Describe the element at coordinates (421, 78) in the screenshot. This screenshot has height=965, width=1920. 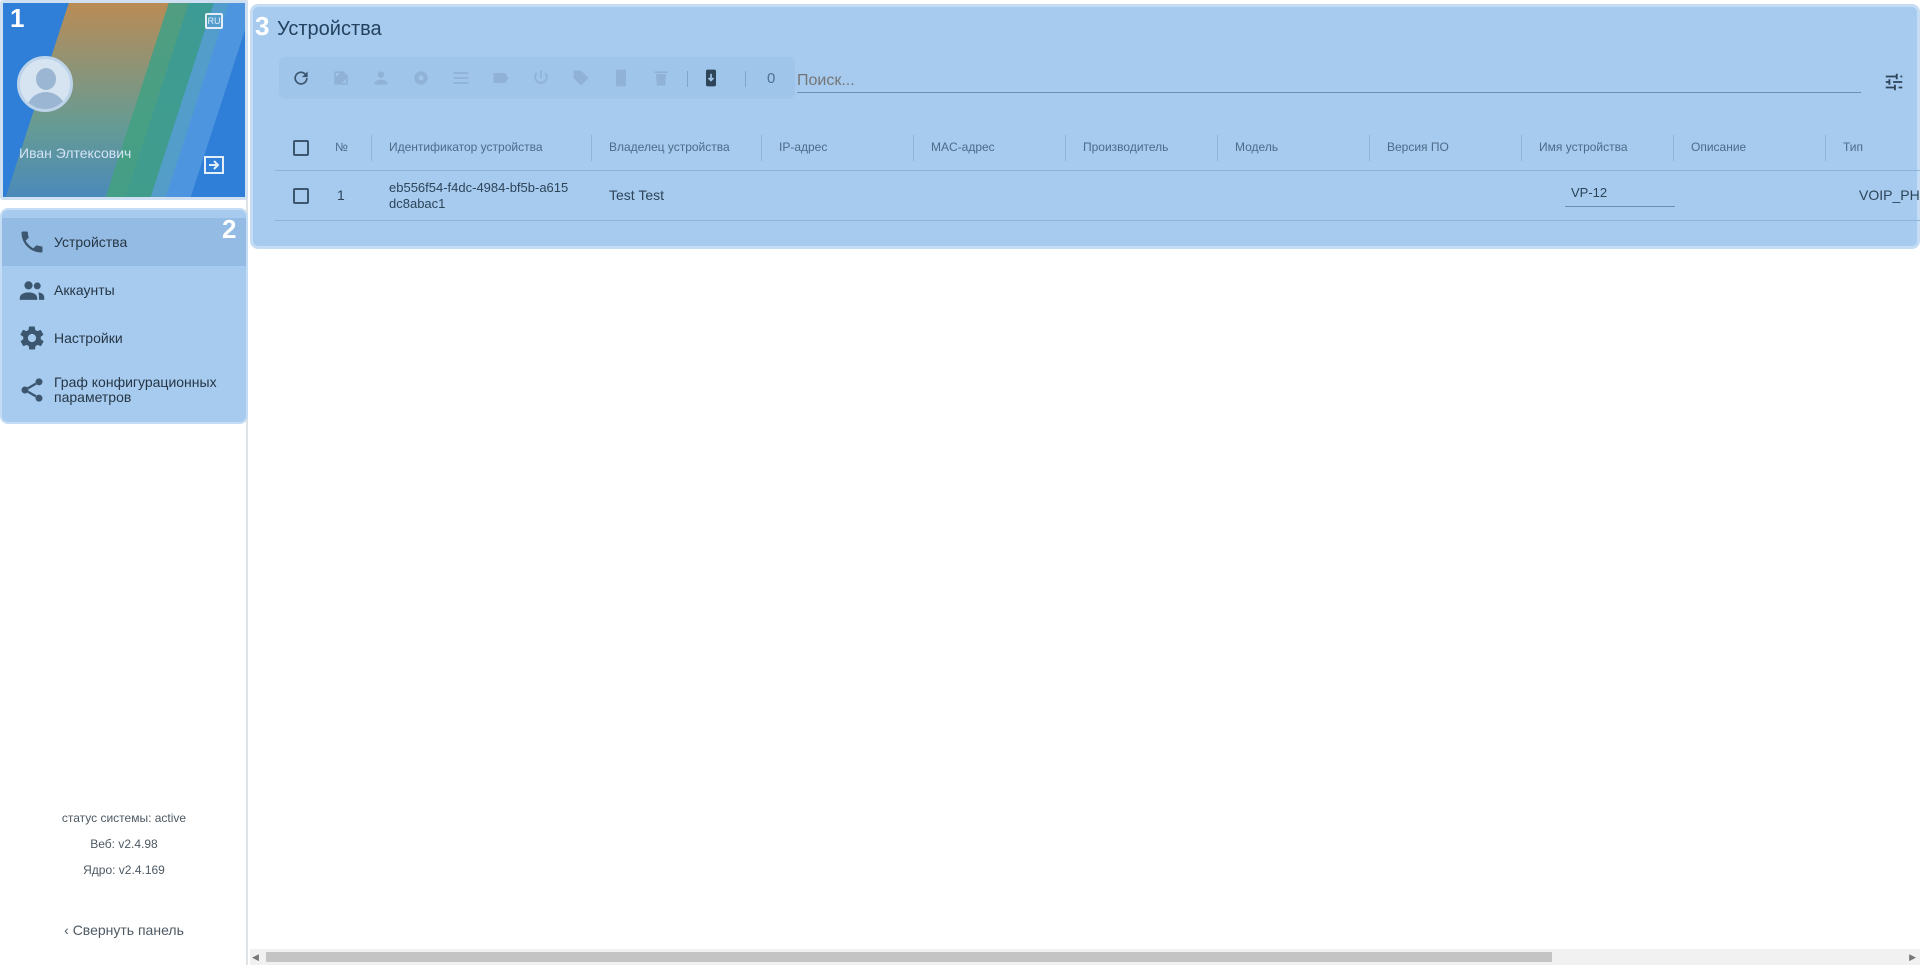
I see `settings-icon` at that location.